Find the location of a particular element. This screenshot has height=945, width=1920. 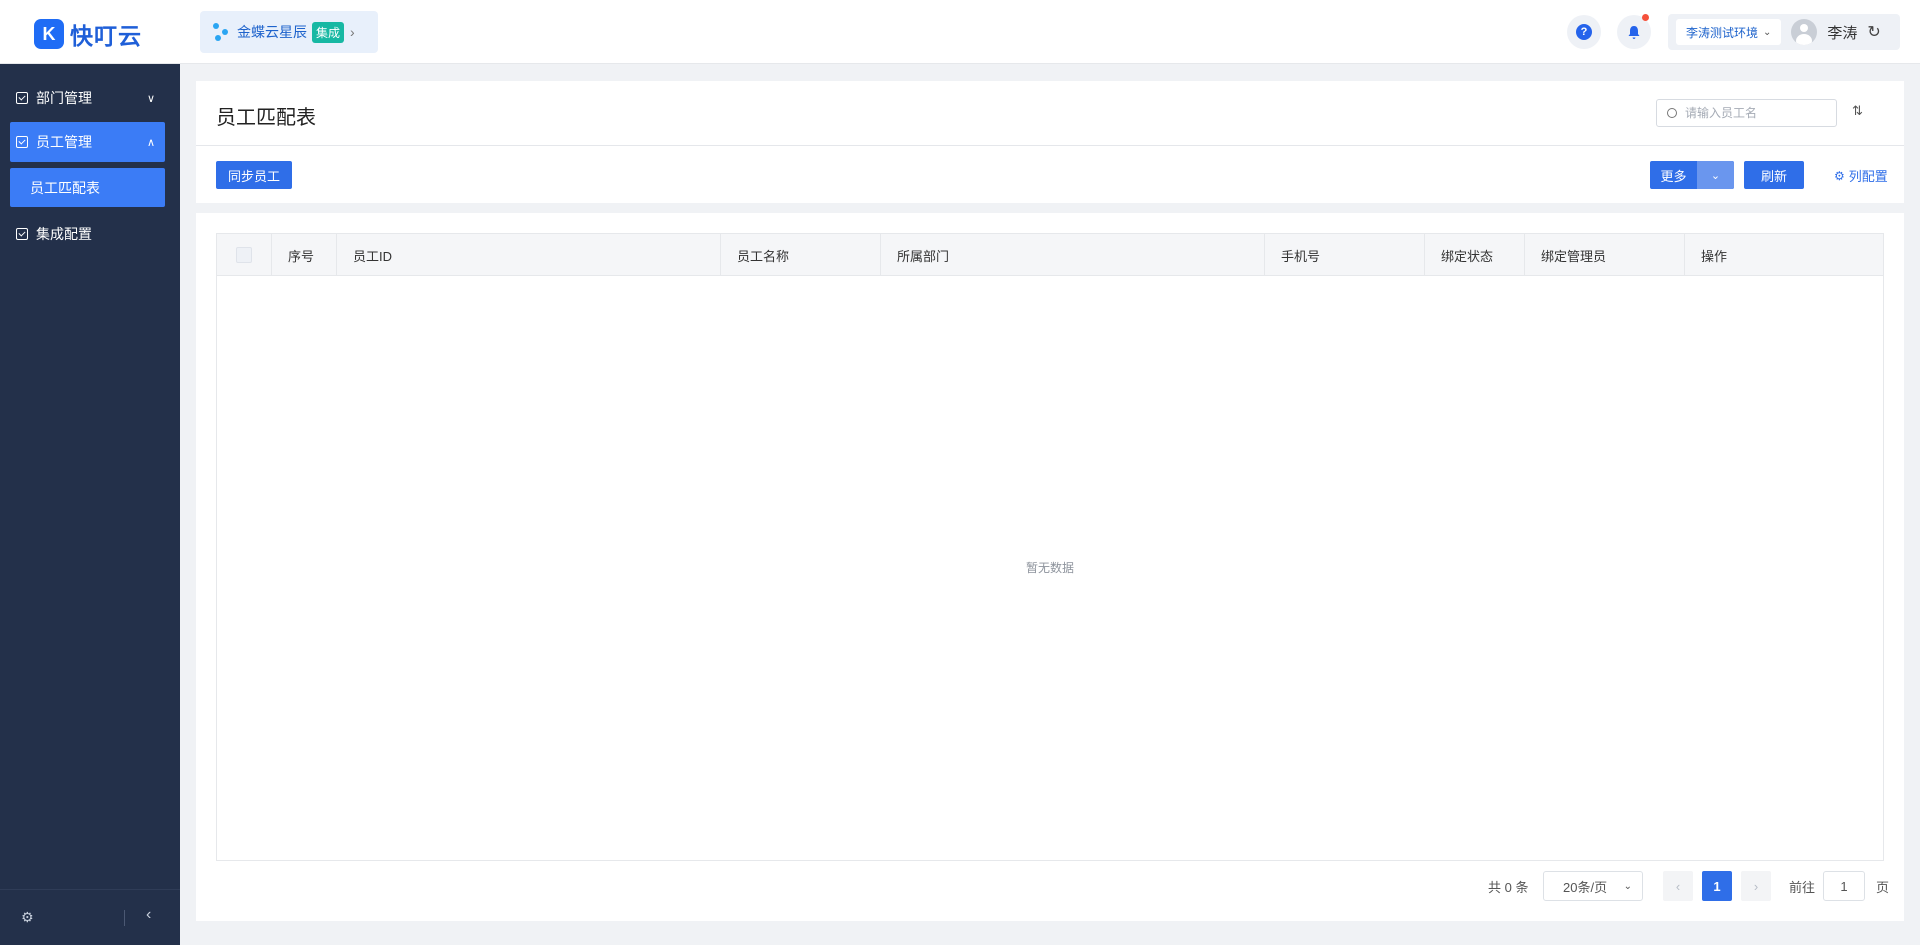

chevron-right-icon: › is located at coordinates (352, 32).